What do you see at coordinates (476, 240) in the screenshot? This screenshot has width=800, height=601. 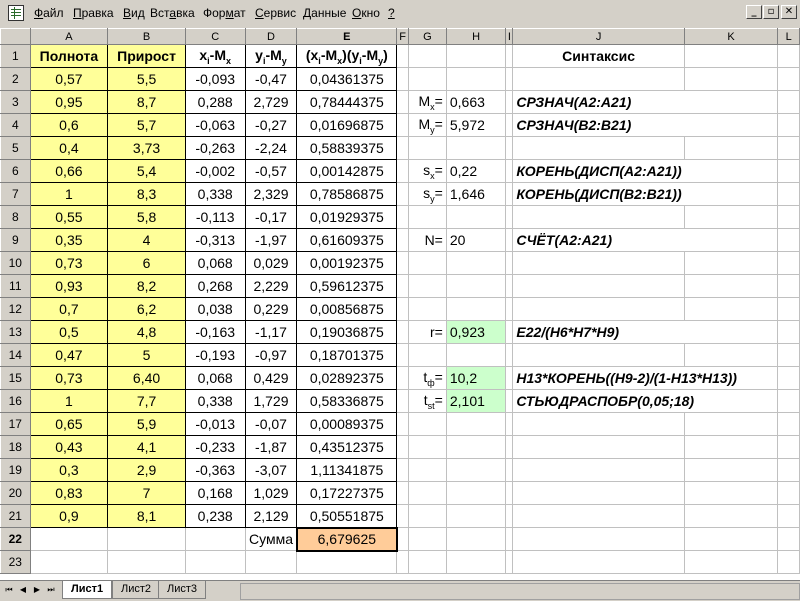 I see `stat-value-n: 20` at bounding box center [476, 240].